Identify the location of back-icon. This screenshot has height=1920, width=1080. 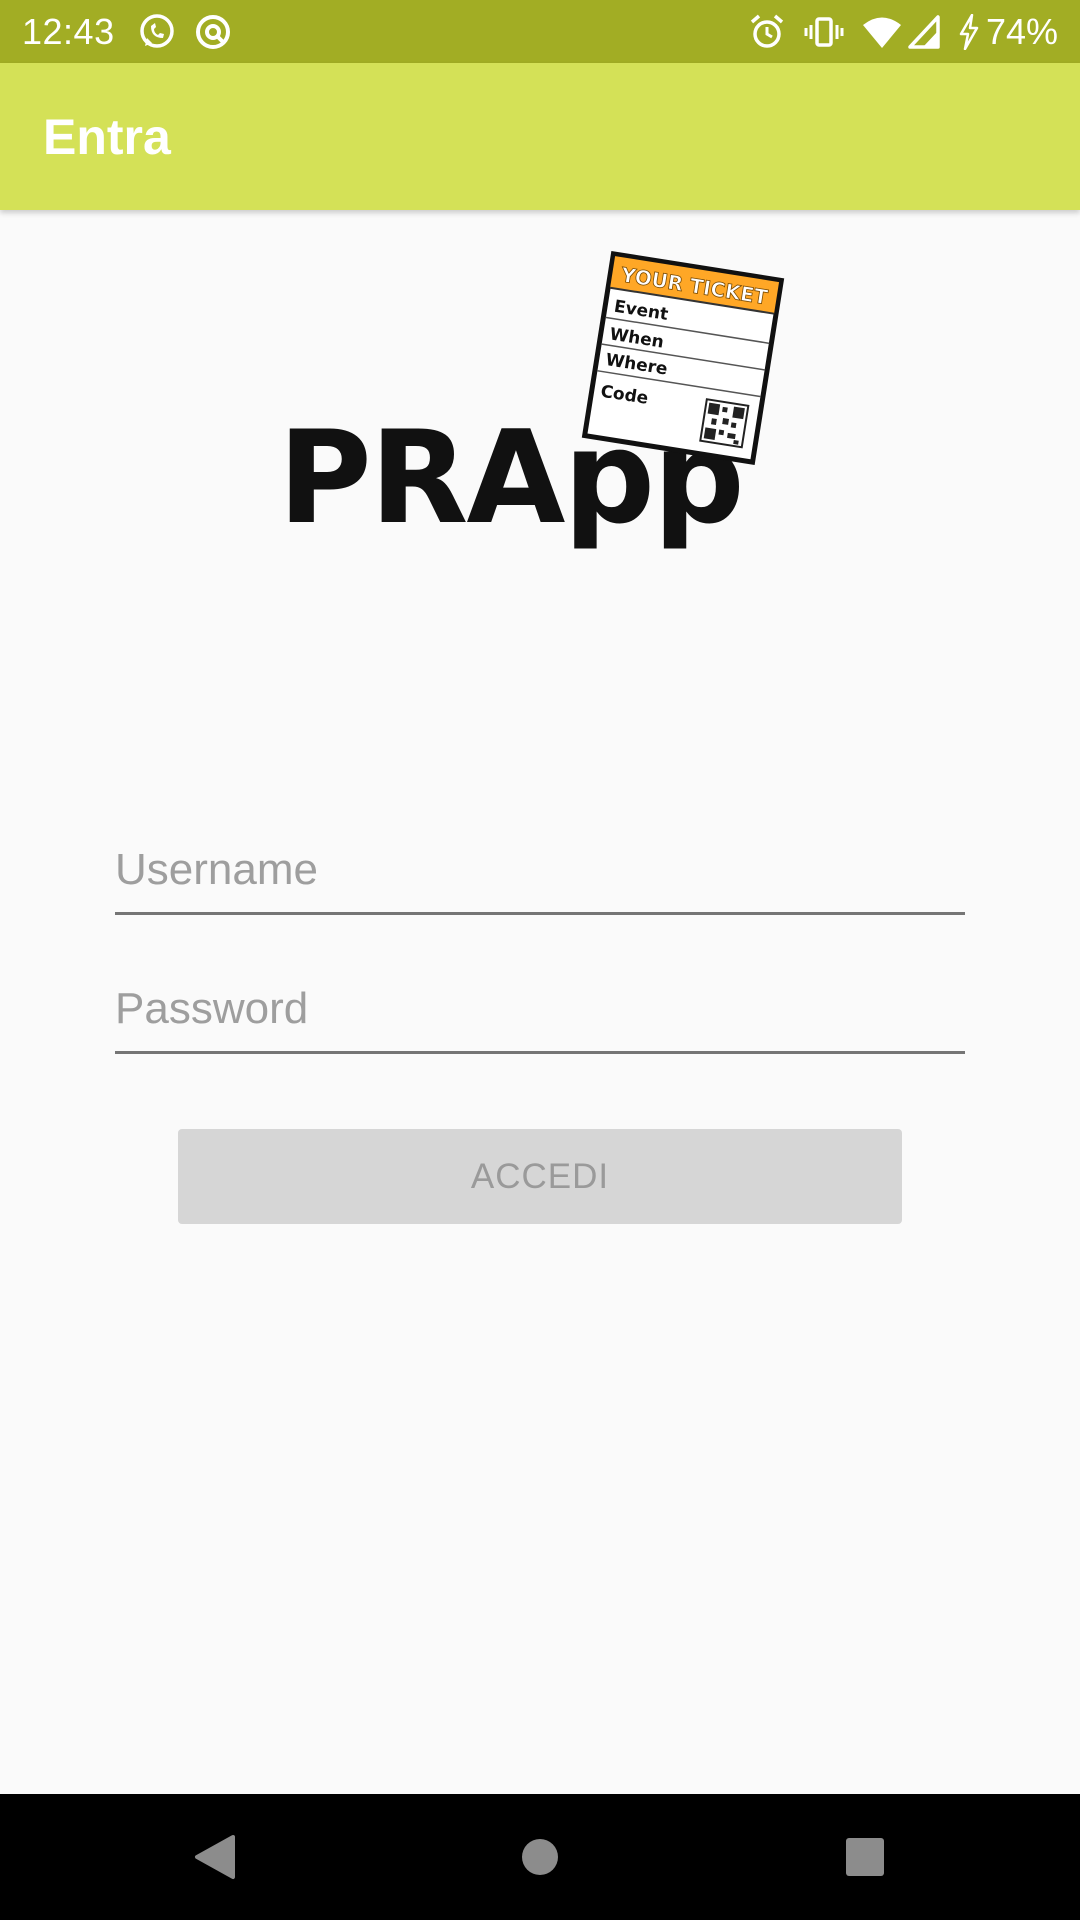
(215, 1857).